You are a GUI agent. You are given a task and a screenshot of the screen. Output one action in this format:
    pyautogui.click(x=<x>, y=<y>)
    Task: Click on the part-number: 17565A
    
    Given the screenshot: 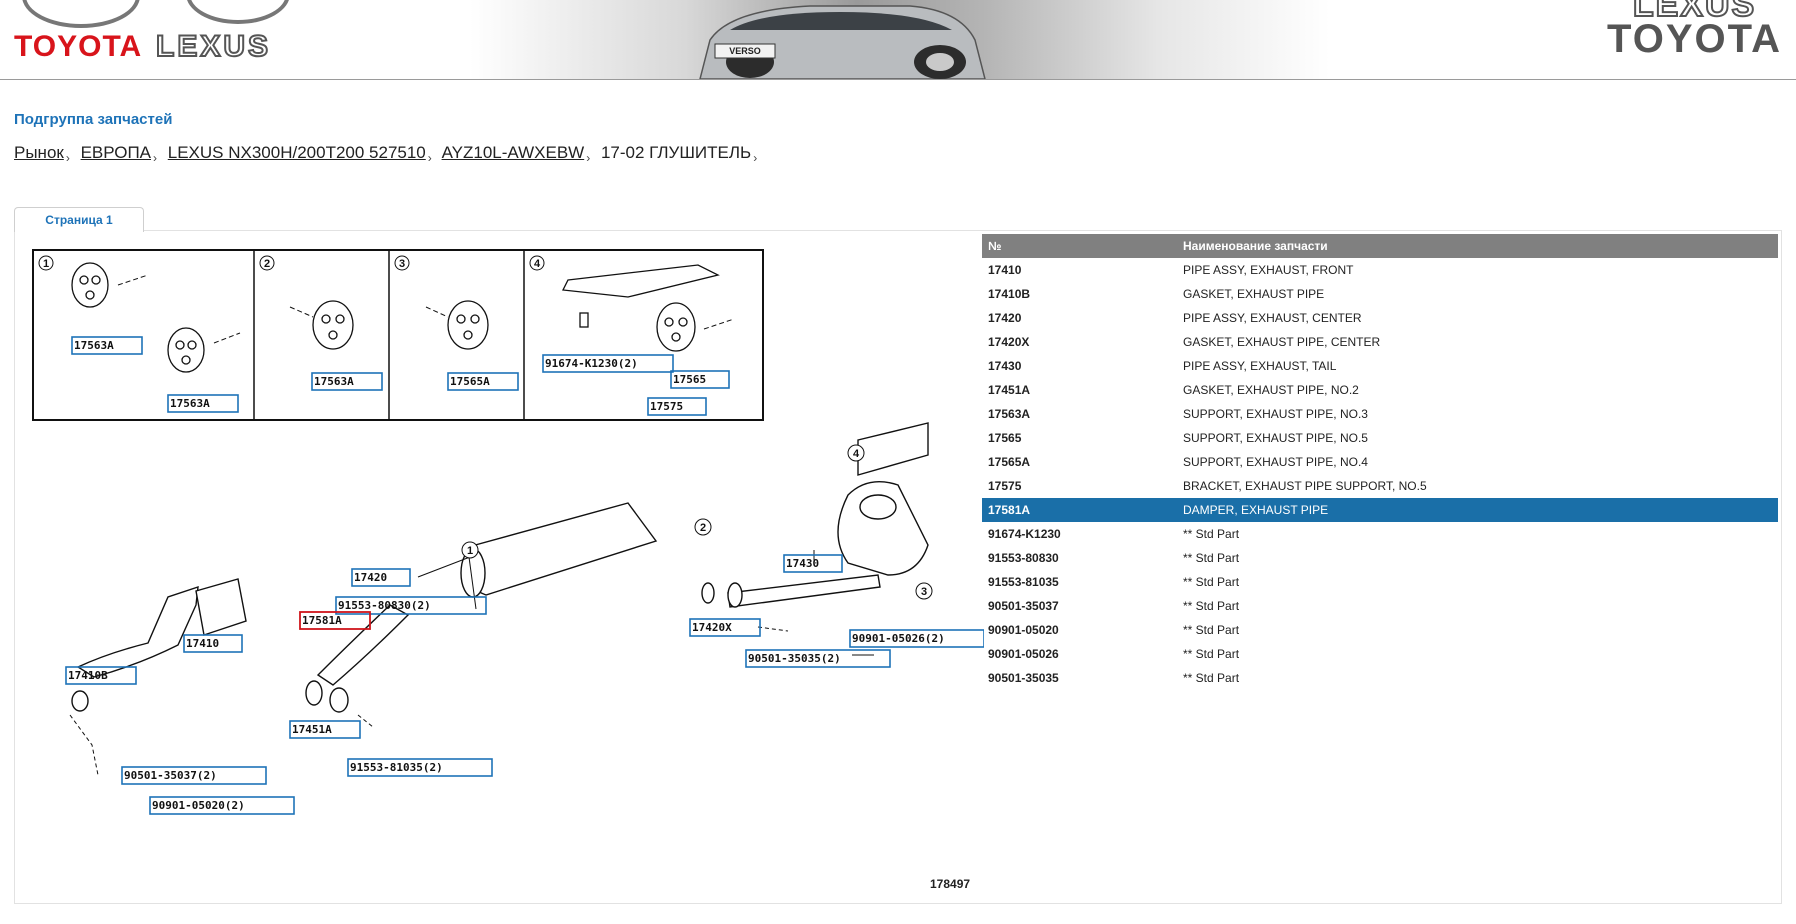 What is the action you would take?
    pyautogui.click(x=1009, y=462)
    